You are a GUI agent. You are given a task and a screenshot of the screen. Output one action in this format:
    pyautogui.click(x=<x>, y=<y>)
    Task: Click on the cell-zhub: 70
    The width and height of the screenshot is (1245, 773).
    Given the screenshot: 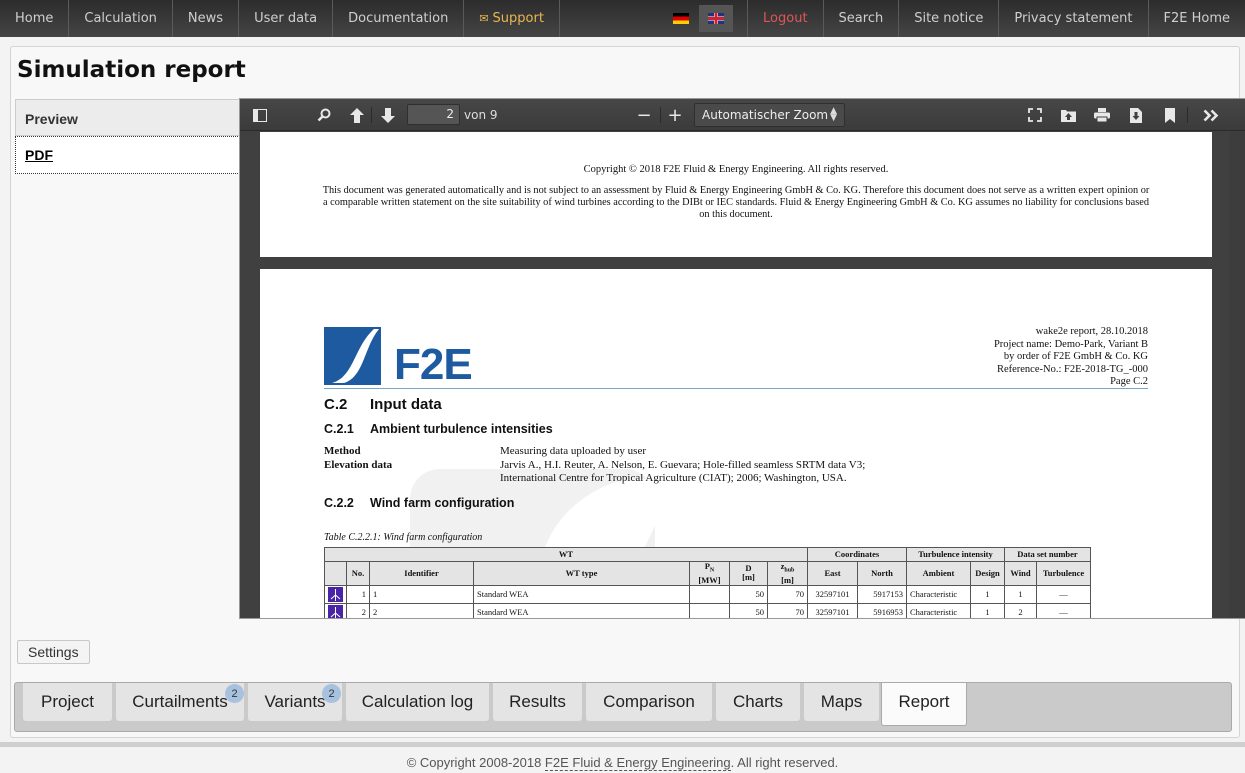 What is the action you would take?
    pyautogui.click(x=787, y=594)
    